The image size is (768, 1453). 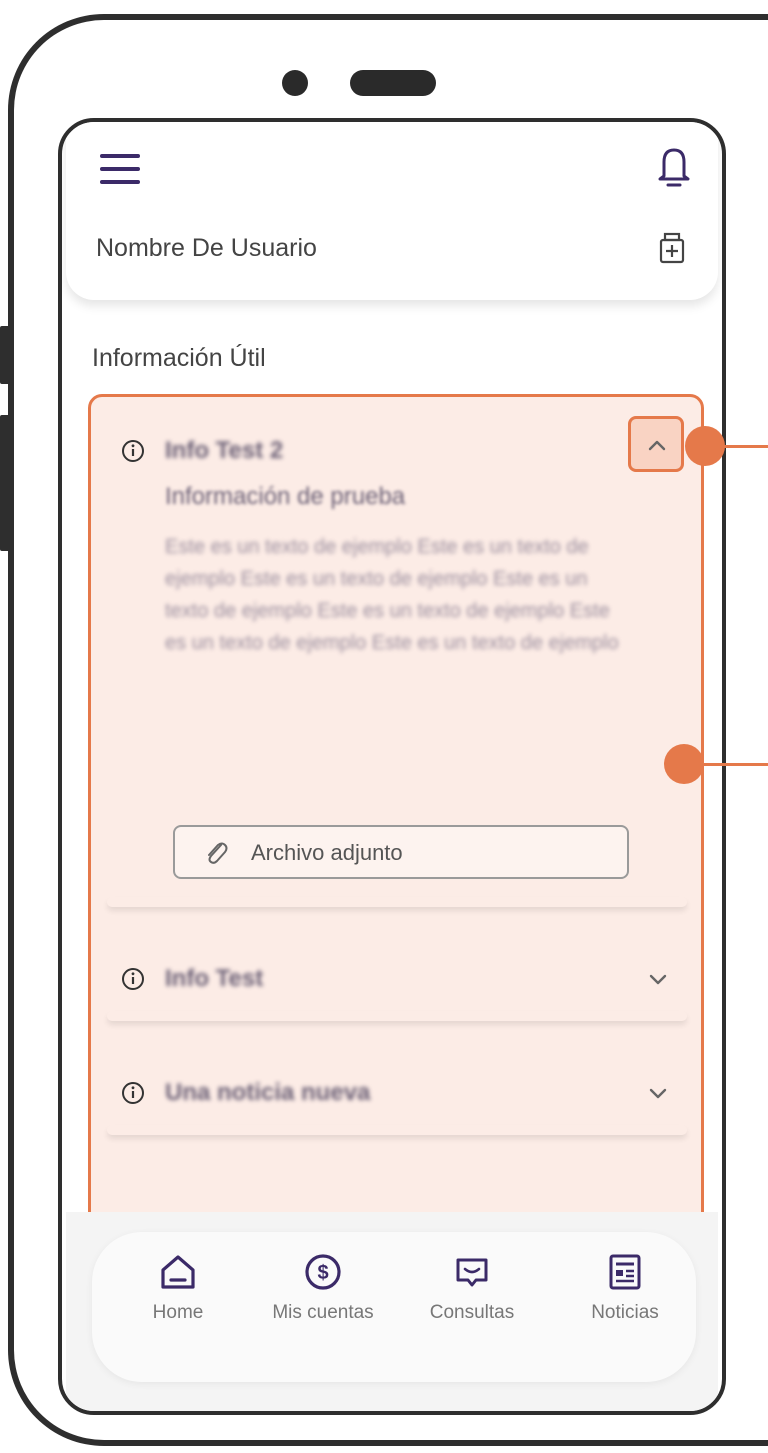 I want to click on medicine-box-icon, so click(x=672, y=248).